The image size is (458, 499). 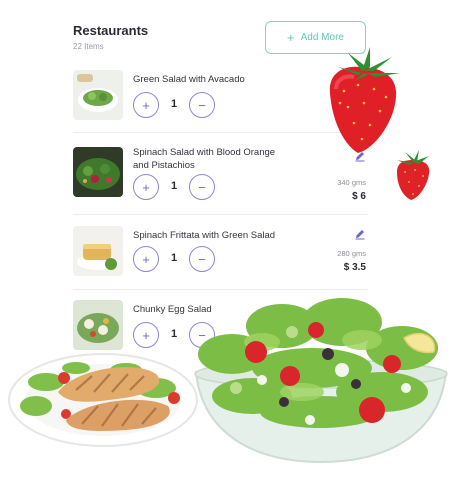 I want to click on strawberry-large-image, so click(x=364, y=100).